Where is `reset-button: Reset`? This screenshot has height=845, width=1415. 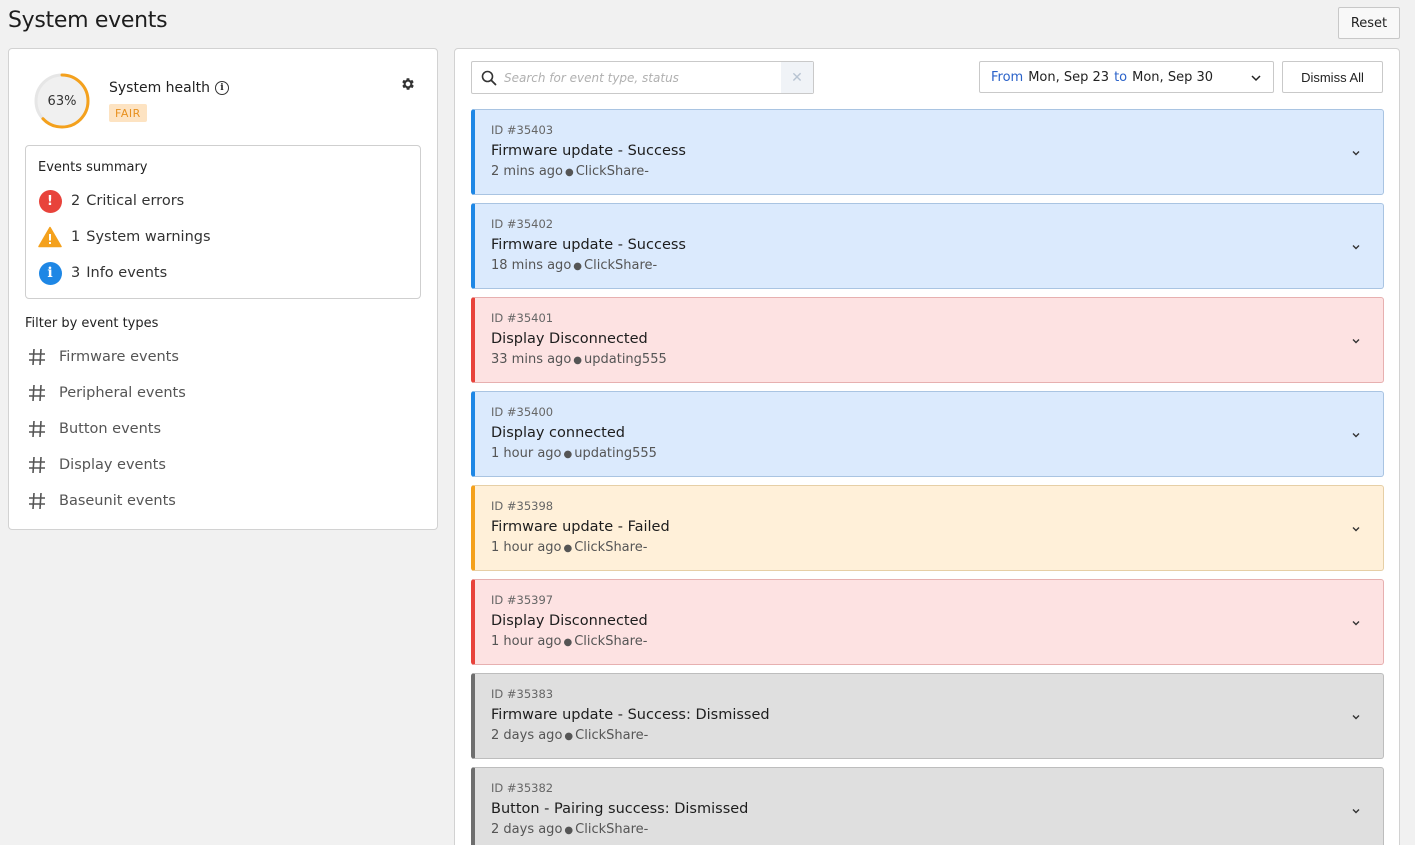
reset-button: Reset is located at coordinates (1369, 23).